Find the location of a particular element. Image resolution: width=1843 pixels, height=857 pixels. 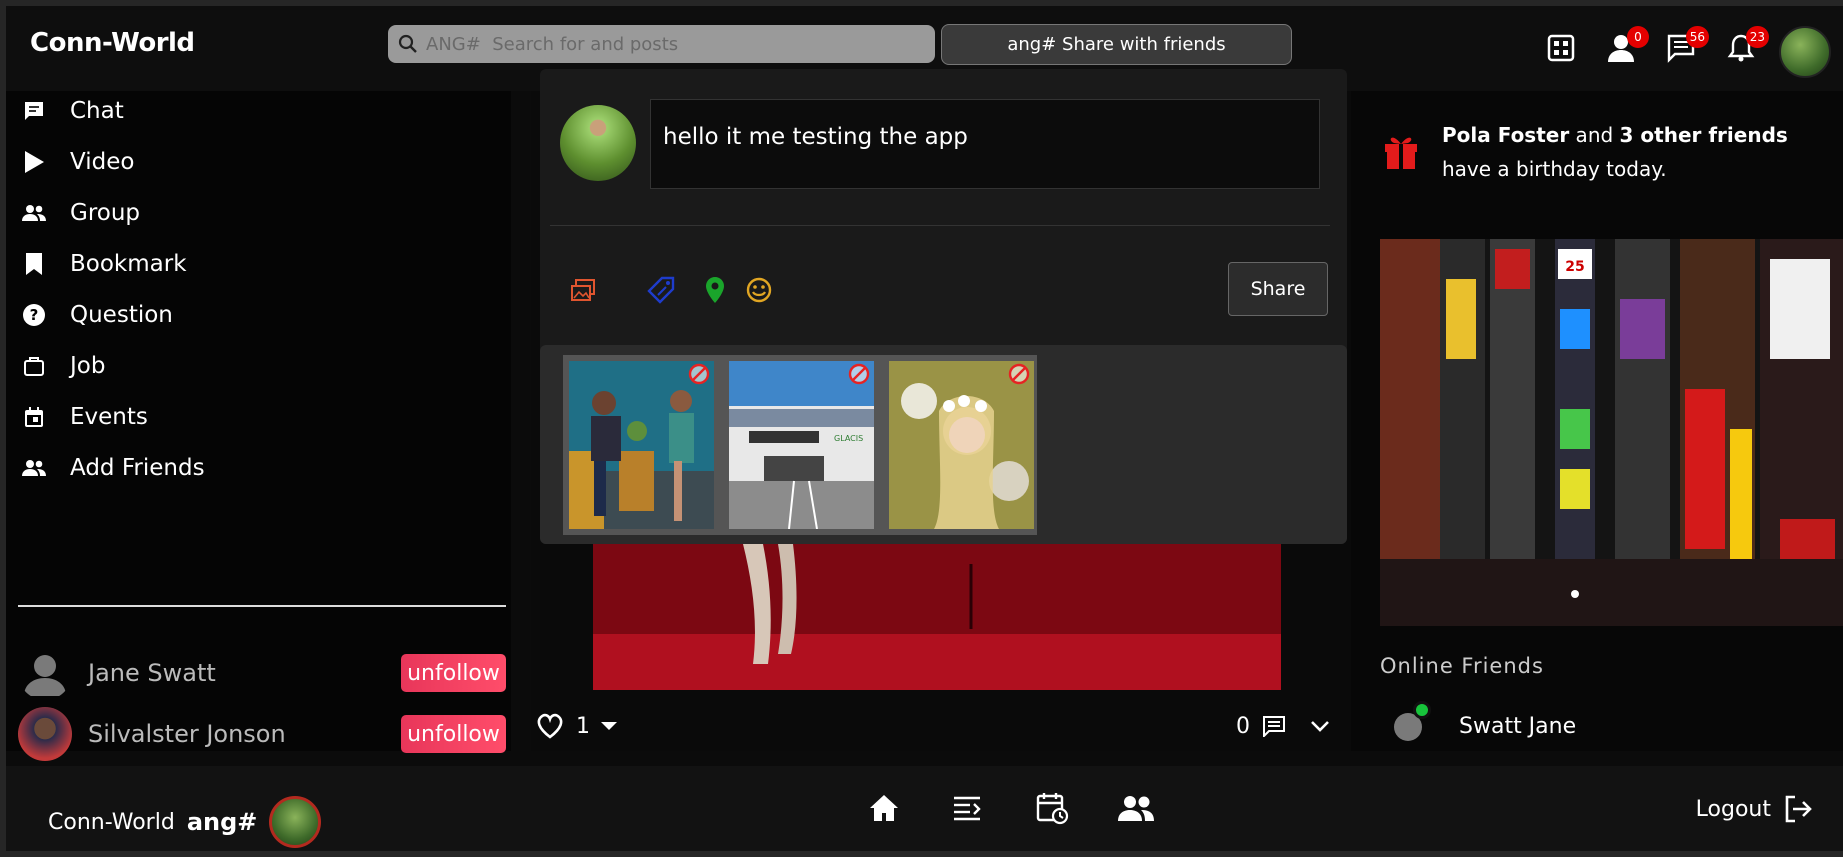

search-bar is located at coordinates (661, 44).